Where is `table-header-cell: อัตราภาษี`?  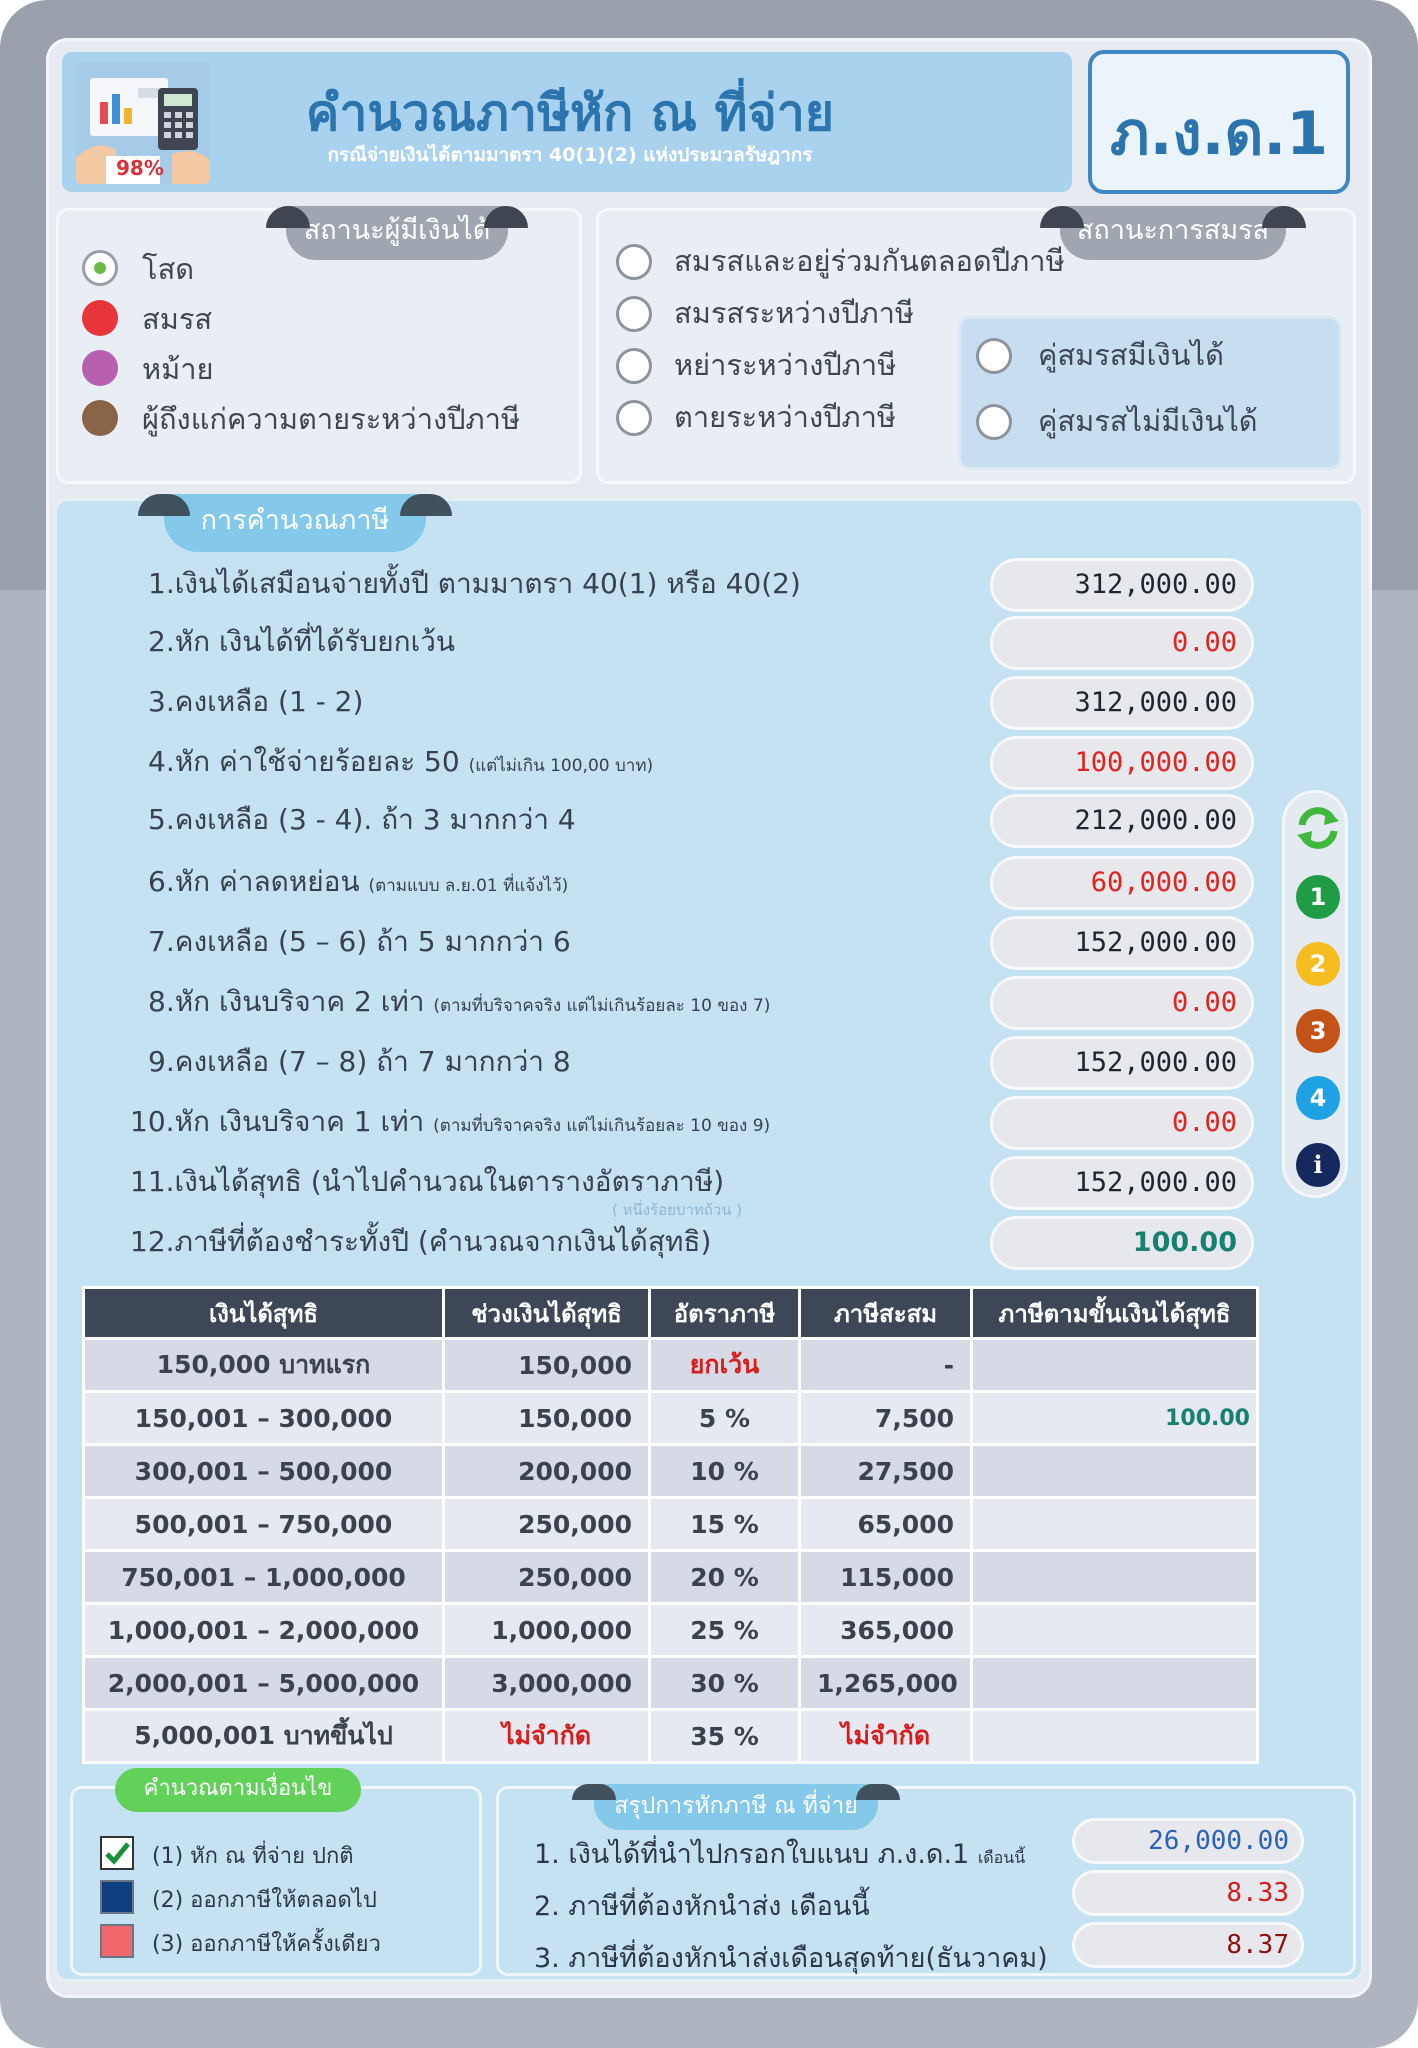 table-header-cell: อัตราภาษี is located at coordinates (724, 1313).